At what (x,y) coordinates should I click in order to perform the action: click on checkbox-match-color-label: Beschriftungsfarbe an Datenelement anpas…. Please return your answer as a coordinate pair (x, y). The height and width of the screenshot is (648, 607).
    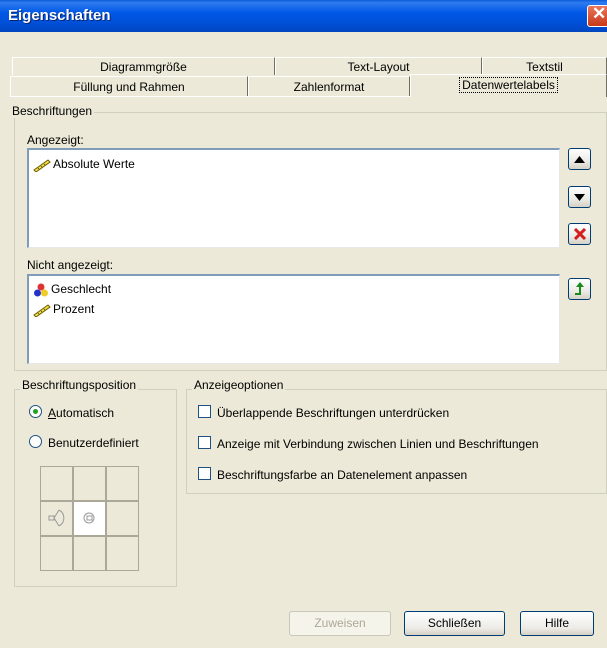
    Looking at the image, I should click on (342, 475).